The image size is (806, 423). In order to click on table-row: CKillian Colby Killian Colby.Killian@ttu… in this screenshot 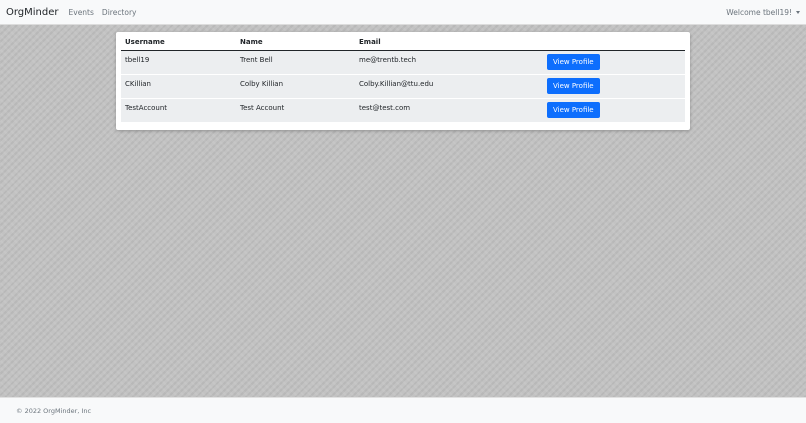, I will do `click(403, 86)`.